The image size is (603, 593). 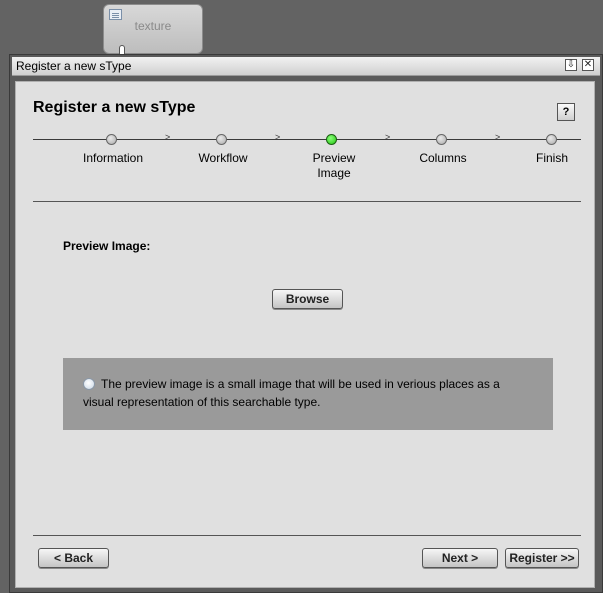 I want to click on step-dot-information, so click(x=111, y=139).